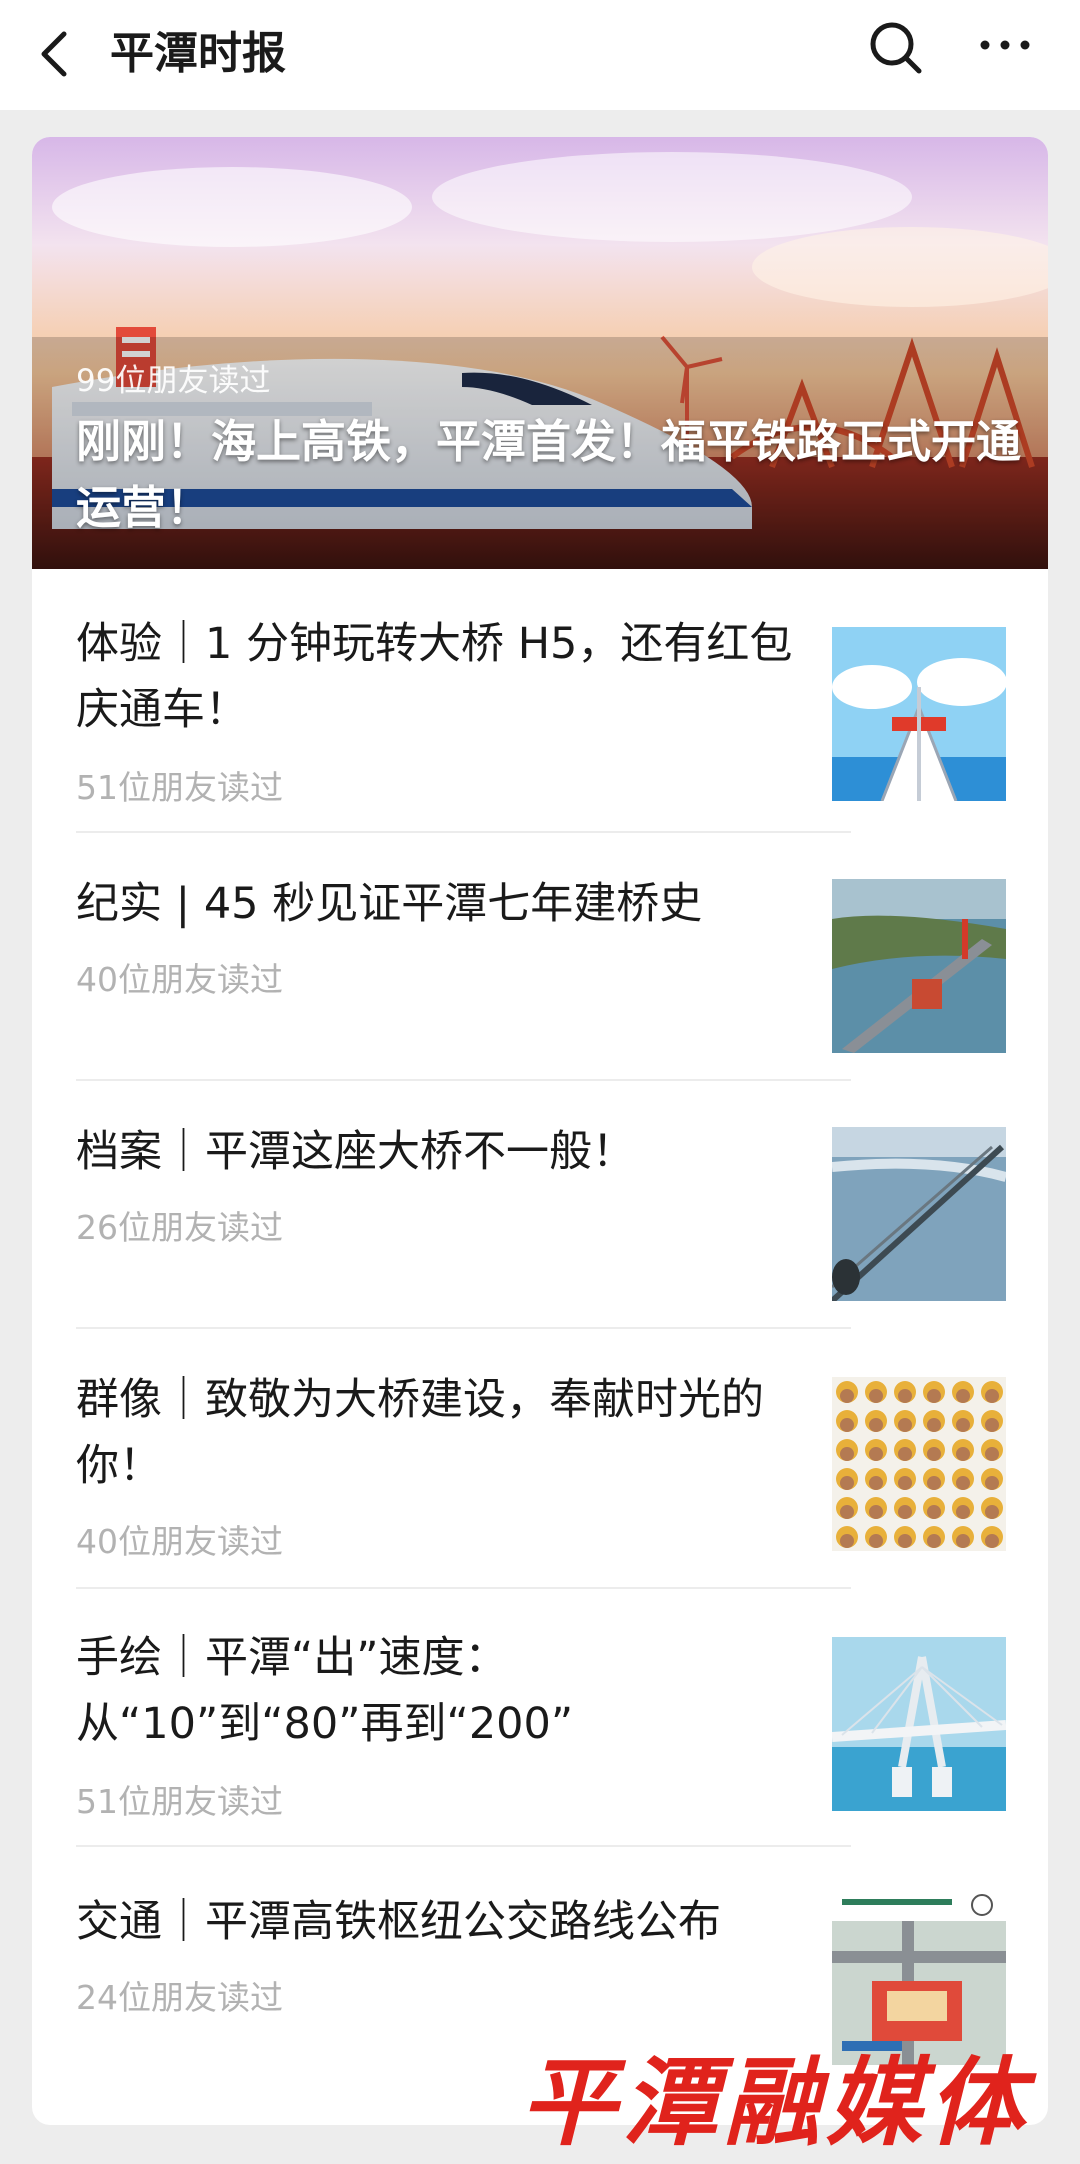  I want to click on sea-bridge-aerial-thumbnail, so click(919, 1214).